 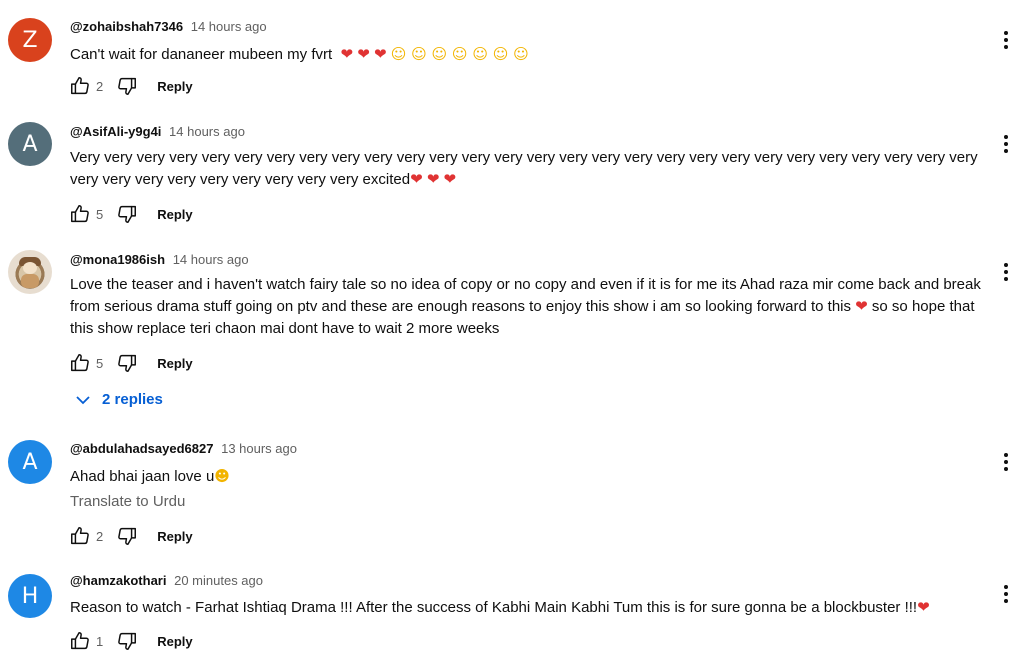 What do you see at coordinates (118, 580) in the screenshot?
I see `author-handle: @hamzakothari` at bounding box center [118, 580].